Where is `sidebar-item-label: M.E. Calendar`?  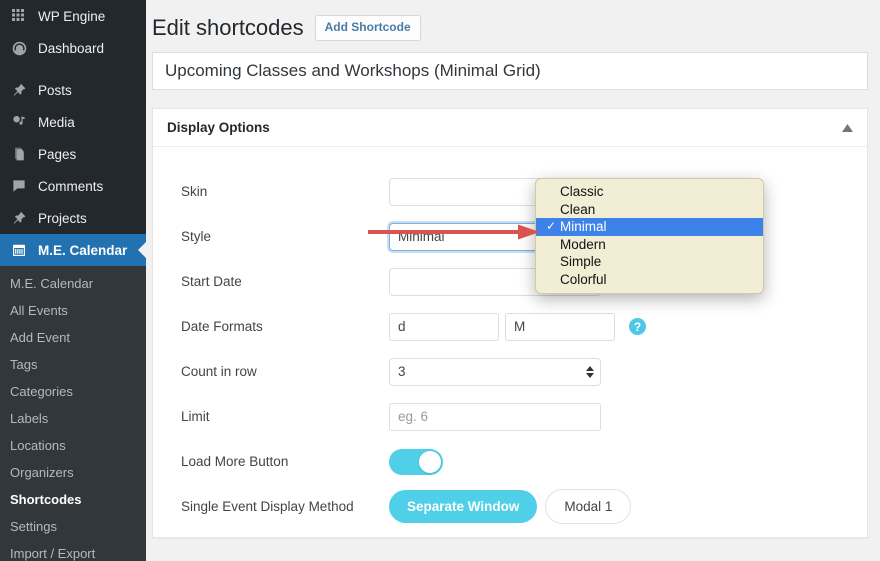 sidebar-item-label: M.E. Calendar is located at coordinates (83, 250).